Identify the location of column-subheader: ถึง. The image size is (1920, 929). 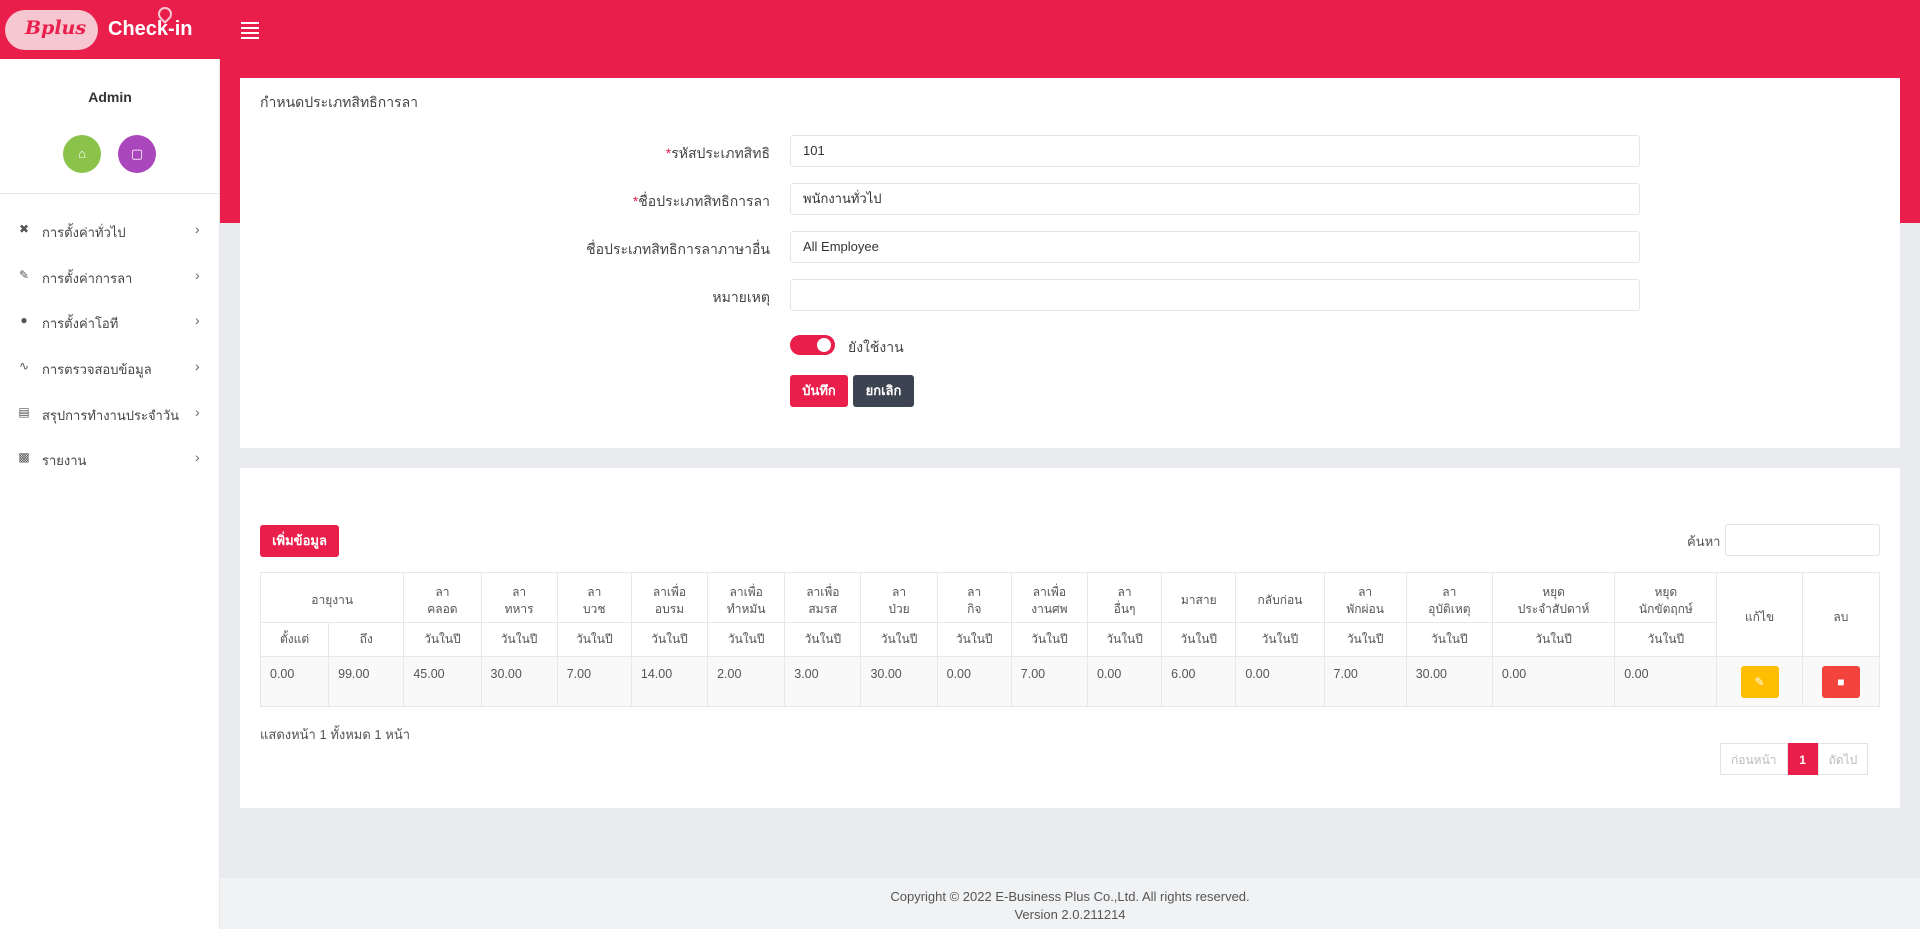
(366, 639).